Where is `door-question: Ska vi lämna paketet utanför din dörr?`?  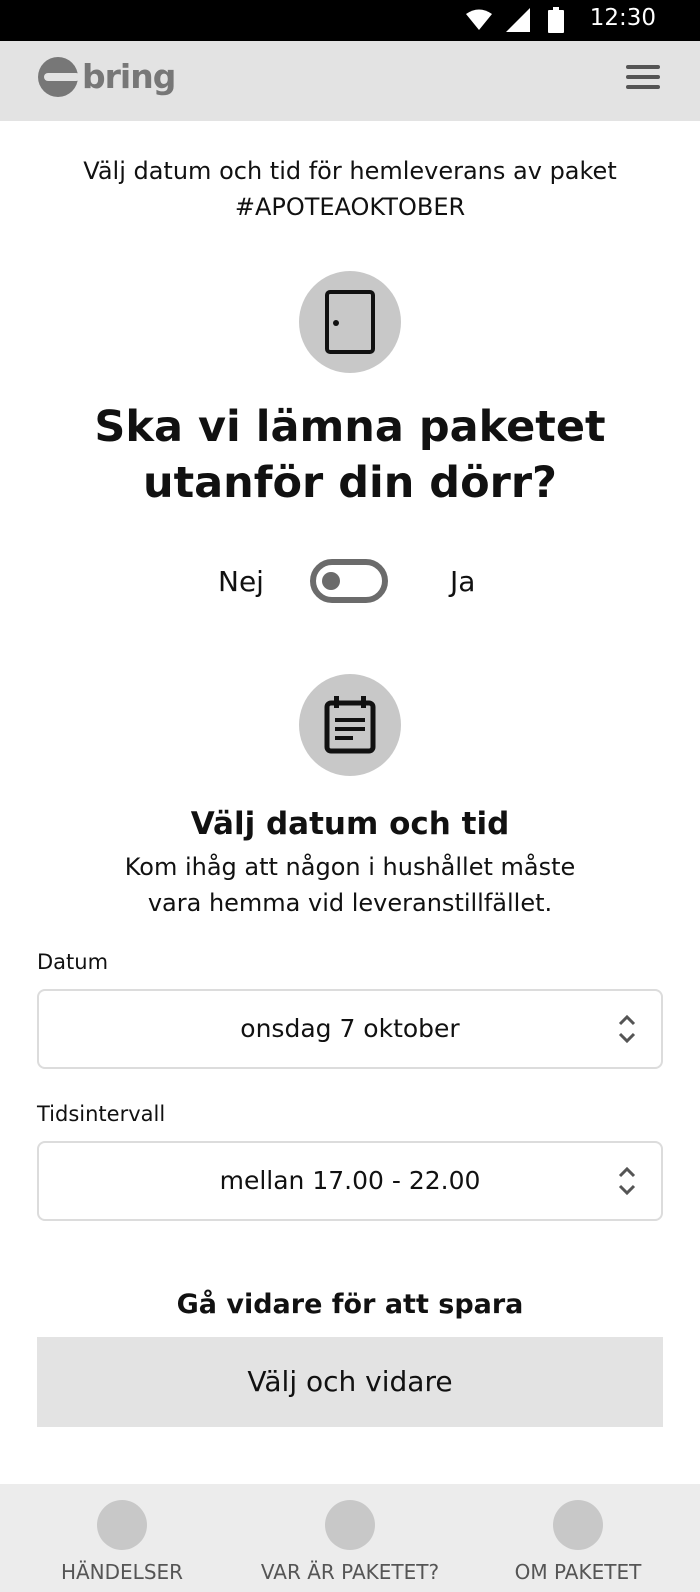
door-question: Ska vi lämna paketet utanför din dörr? is located at coordinates (350, 455).